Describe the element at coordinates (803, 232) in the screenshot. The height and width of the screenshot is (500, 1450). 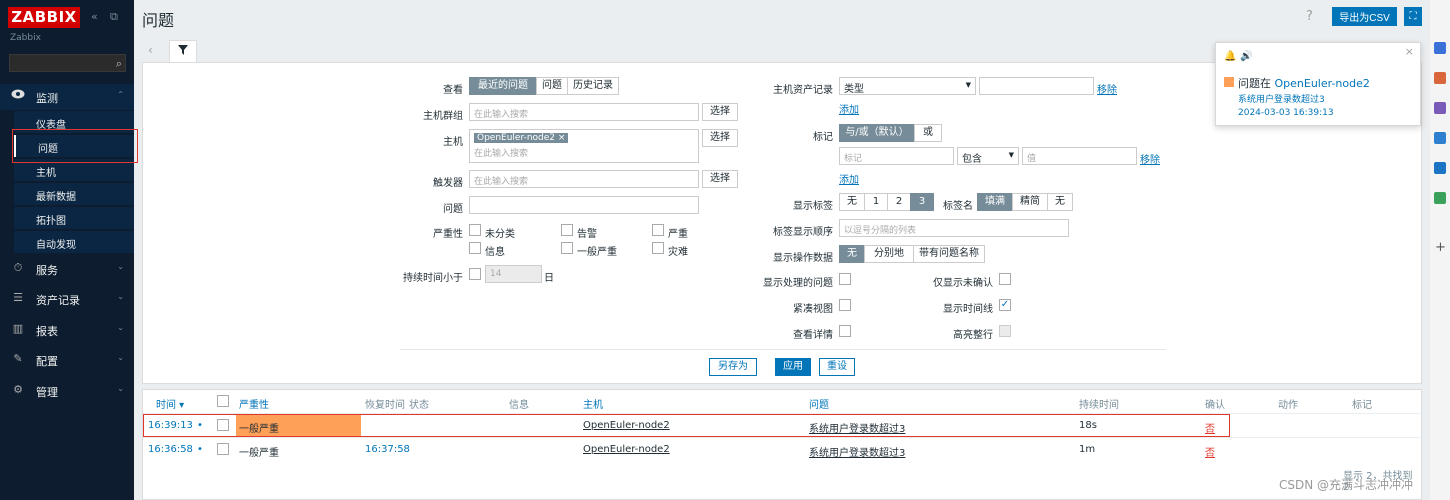
I see `tag-priority-label: 标签显示顺序` at that location.